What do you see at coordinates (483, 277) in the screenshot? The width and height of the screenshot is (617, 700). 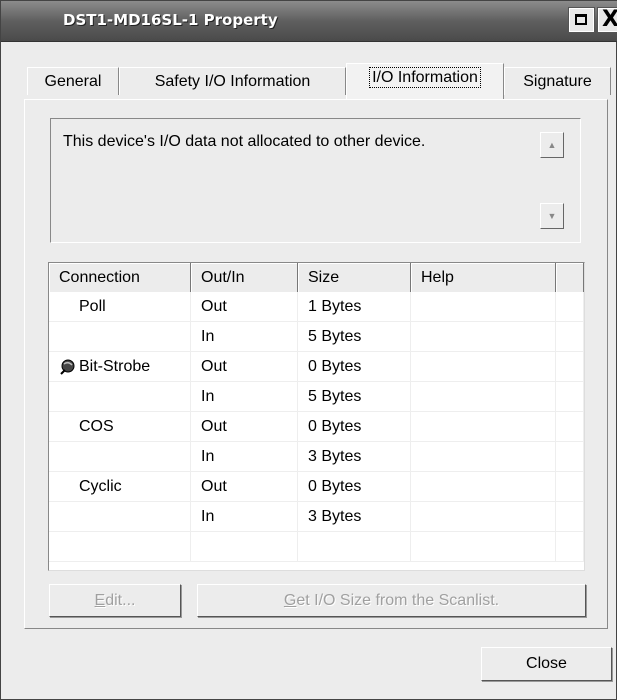 I see `column-header-help: Help` at bounding box center [483, 277].